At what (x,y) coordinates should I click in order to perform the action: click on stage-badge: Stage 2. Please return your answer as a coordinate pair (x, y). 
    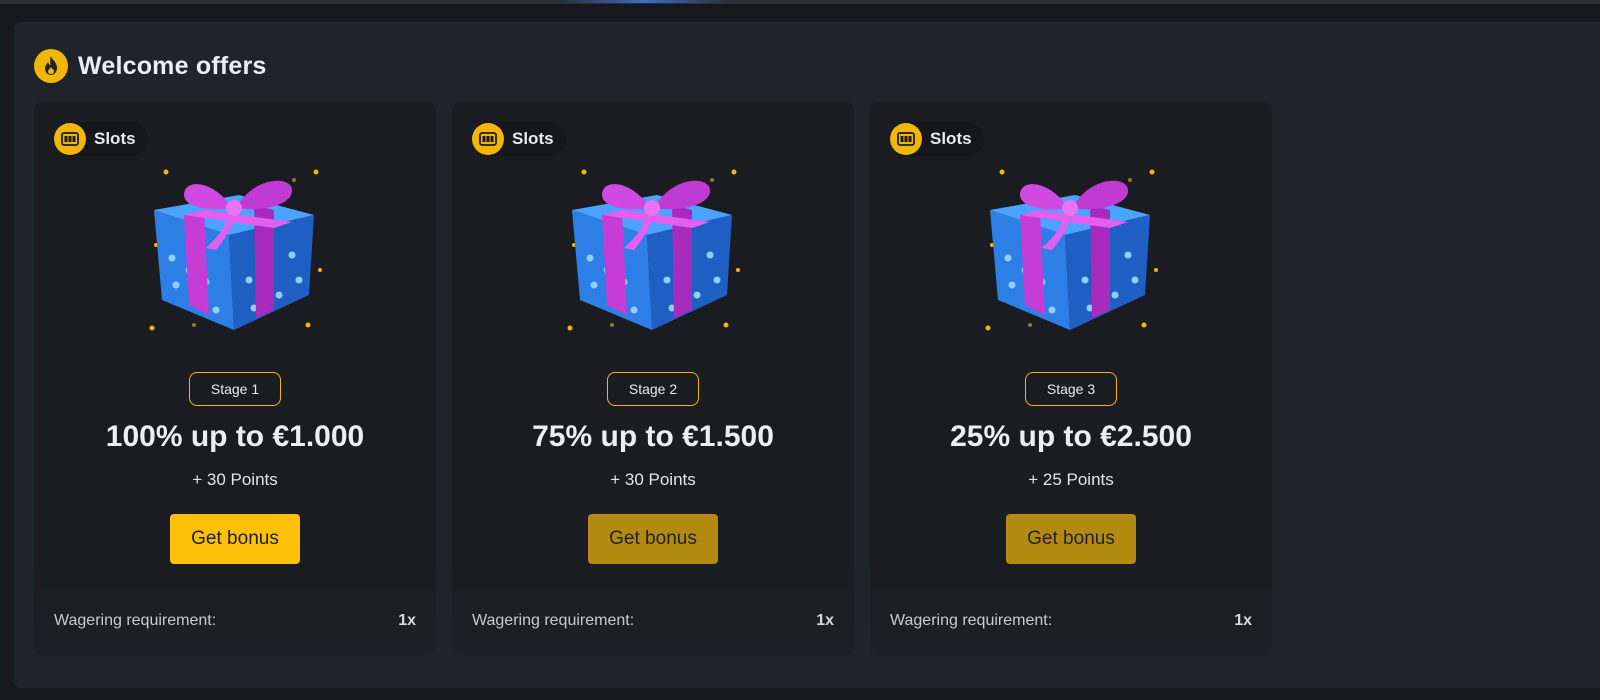
    Looking at the image, I should click on (653, 389).